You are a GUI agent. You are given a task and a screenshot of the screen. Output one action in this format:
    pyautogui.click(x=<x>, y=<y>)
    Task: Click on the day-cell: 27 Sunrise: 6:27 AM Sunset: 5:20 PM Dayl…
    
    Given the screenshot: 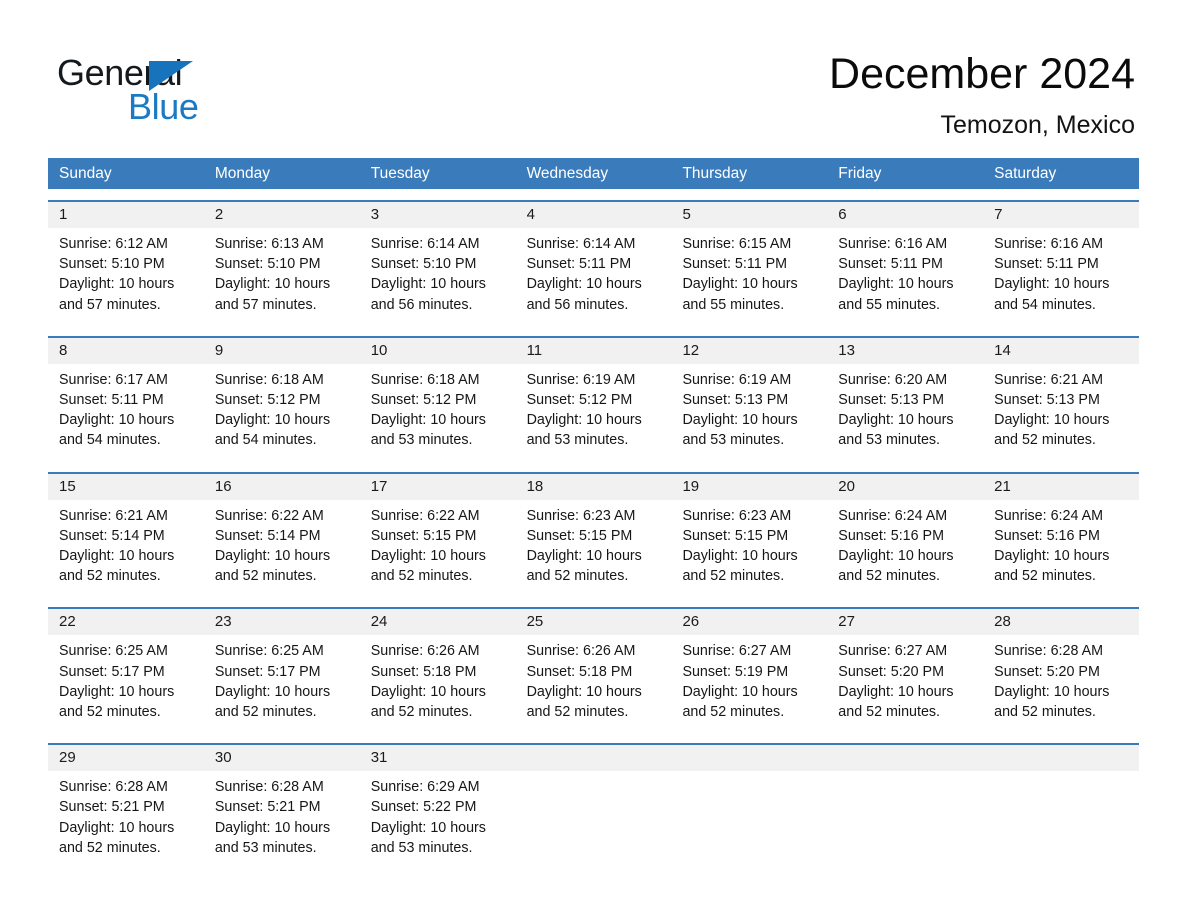 What is the action you would take?
    pyautogui.click(x=905, y=671)
    